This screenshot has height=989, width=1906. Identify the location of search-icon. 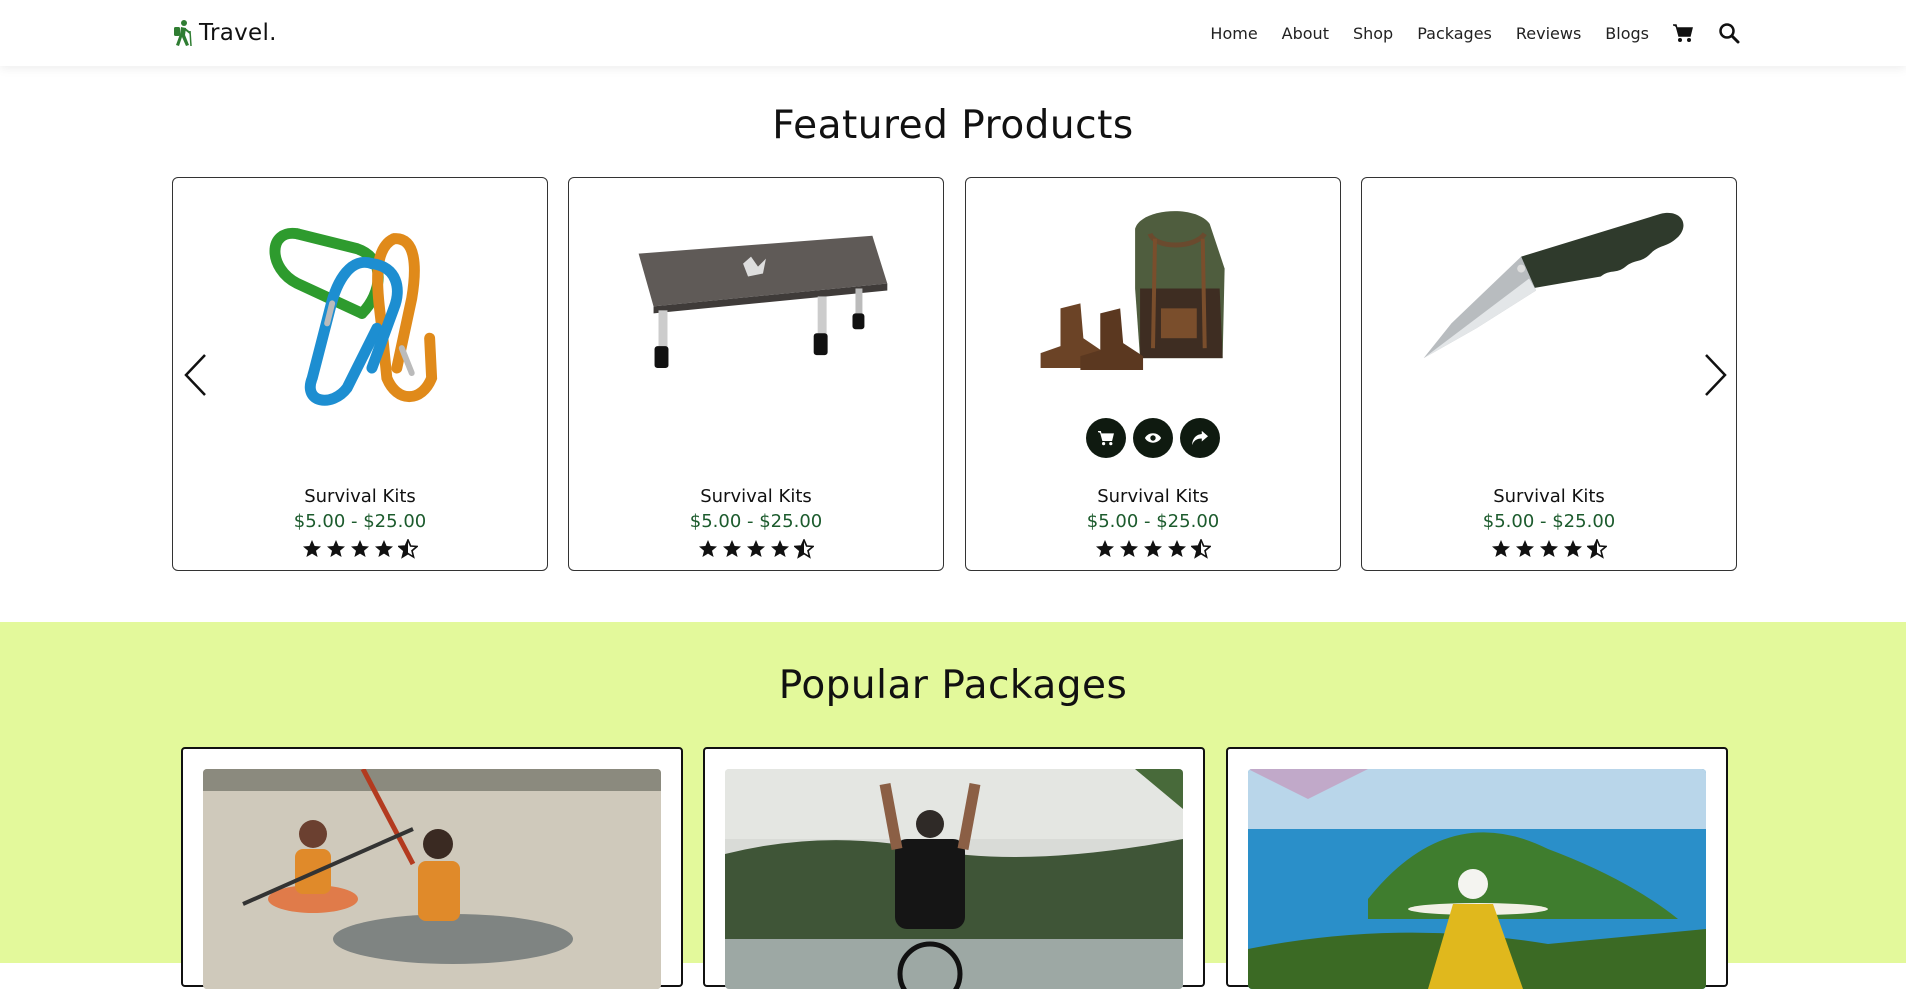
(1729, 33).